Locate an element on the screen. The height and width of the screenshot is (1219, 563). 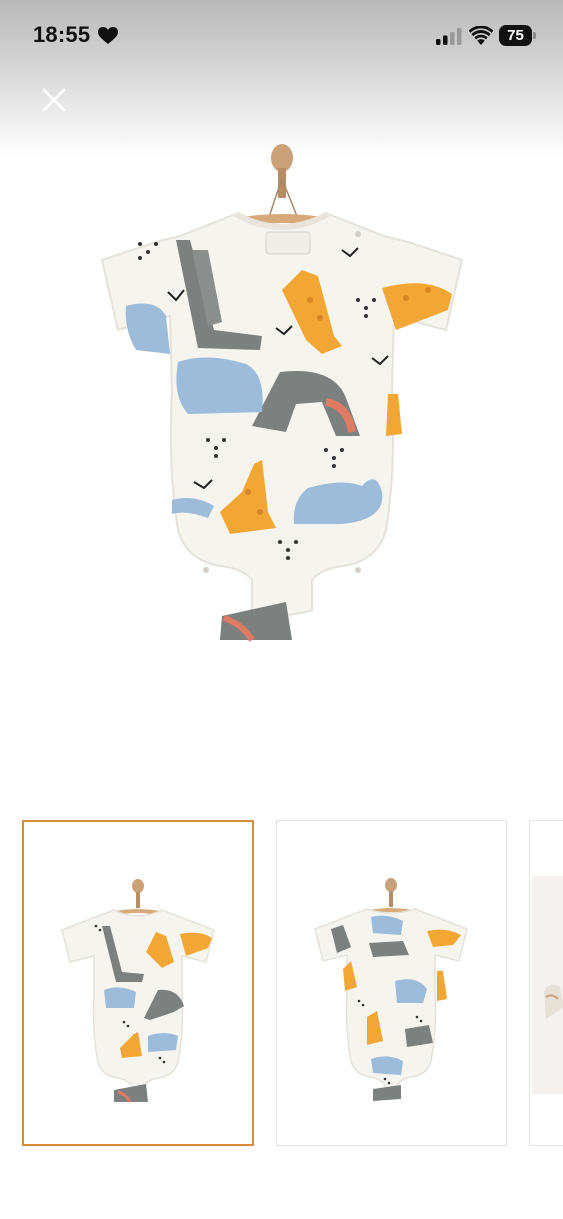
thumbnail-1-selected is located at coordinates (138, 983).